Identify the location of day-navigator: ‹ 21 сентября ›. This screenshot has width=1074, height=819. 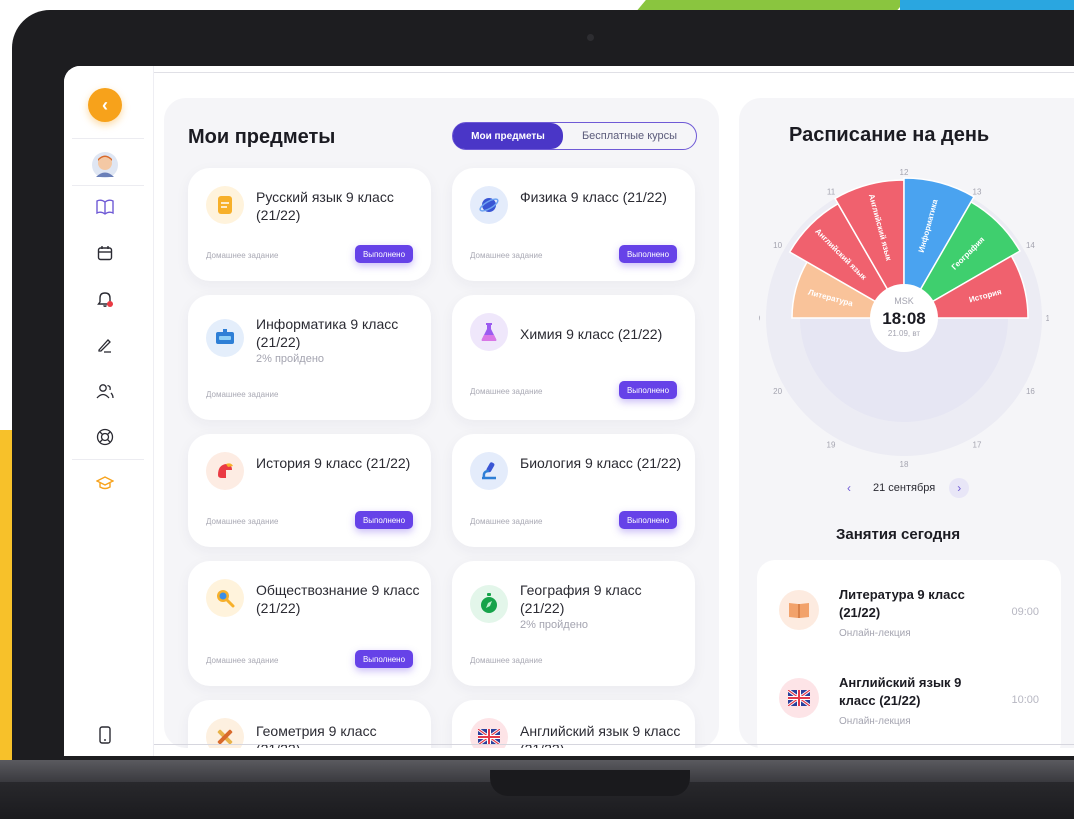
(904, 488).